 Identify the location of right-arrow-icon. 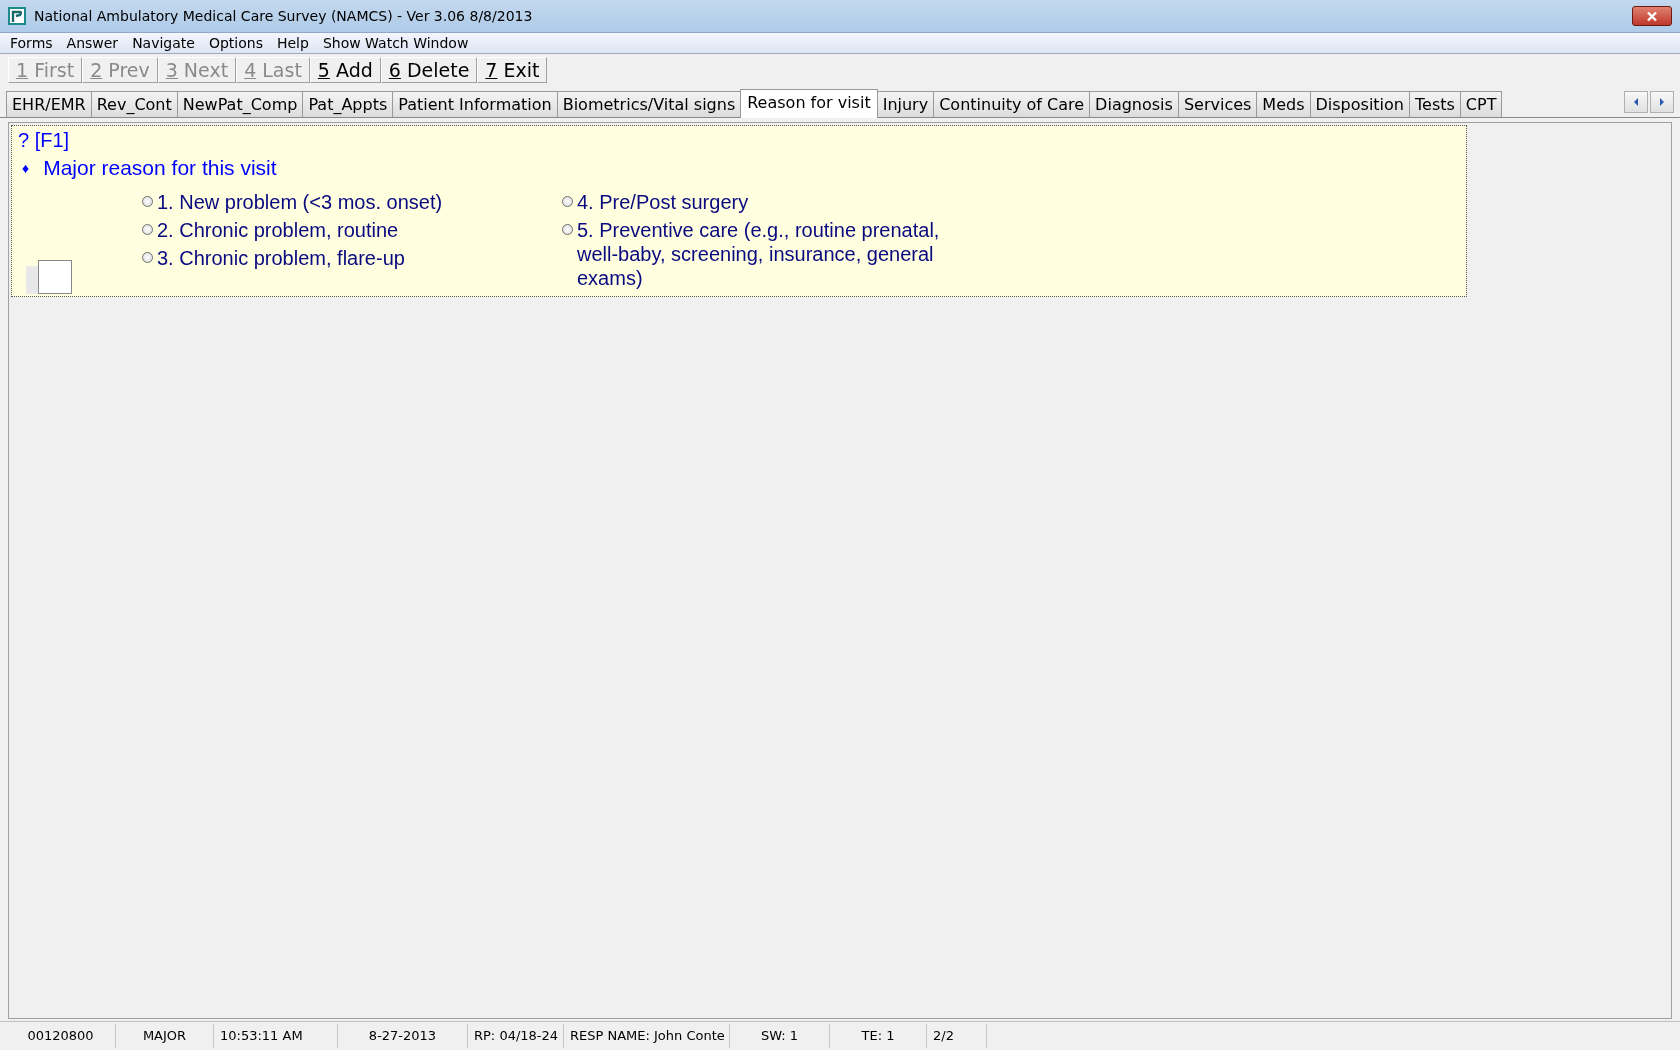
(1662, 102).